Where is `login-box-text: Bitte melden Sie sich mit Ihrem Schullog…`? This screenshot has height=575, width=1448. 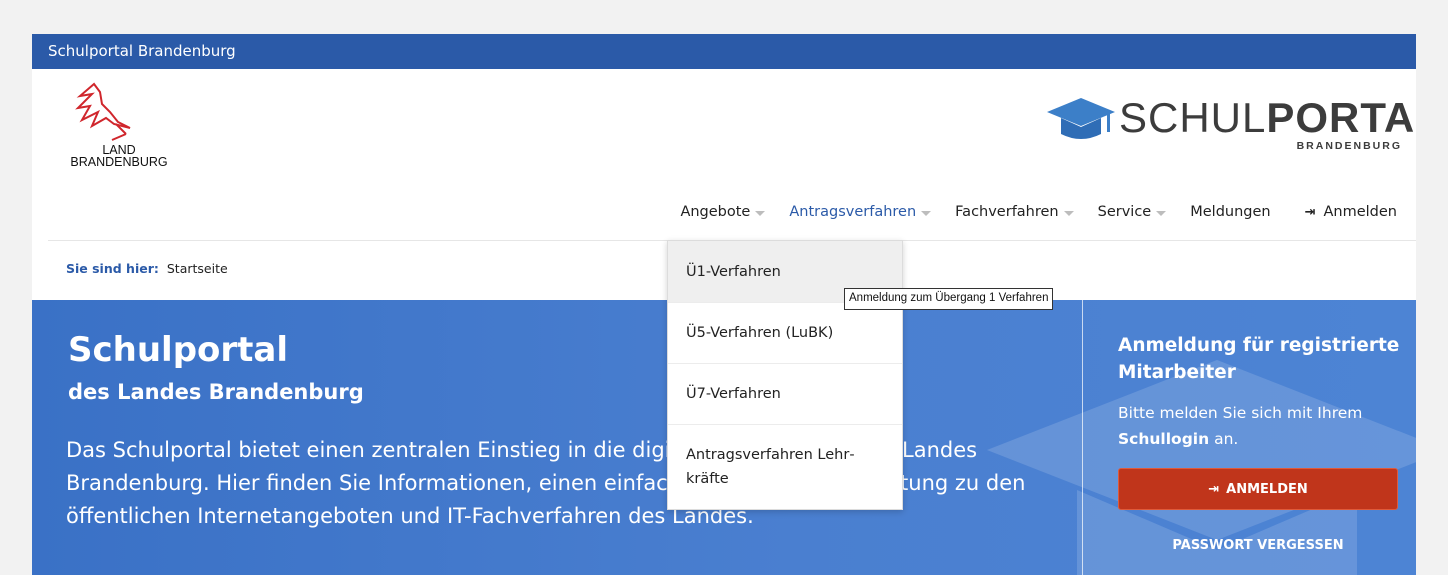 login-box-text: Bitte melden Sie sich mit Ihrem Schullog… is located at coordinates (1263, 426).